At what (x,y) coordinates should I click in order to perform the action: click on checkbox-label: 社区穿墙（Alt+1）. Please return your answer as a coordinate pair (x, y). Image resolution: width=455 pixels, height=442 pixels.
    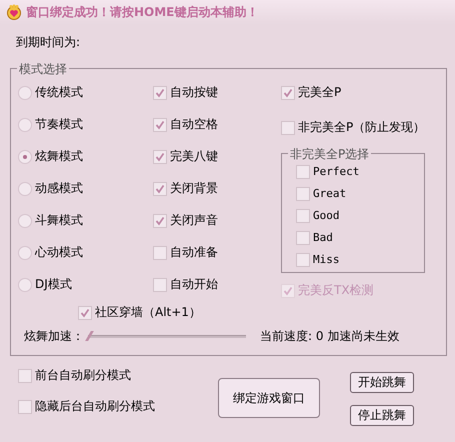
    Looking at the image, I should click on (148, 312).